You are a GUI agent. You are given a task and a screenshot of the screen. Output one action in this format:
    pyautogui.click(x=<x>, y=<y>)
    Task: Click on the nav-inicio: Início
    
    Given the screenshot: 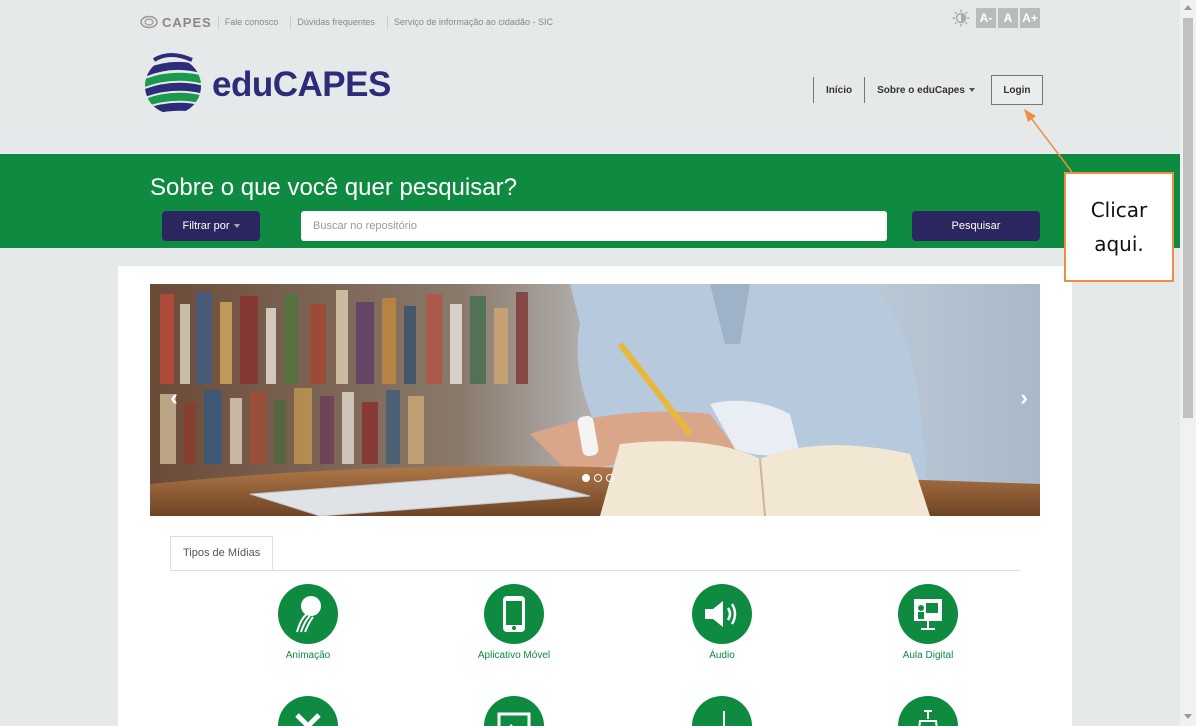 What is the action you would take?
    pyautogui.click(x=838, y=90)
    